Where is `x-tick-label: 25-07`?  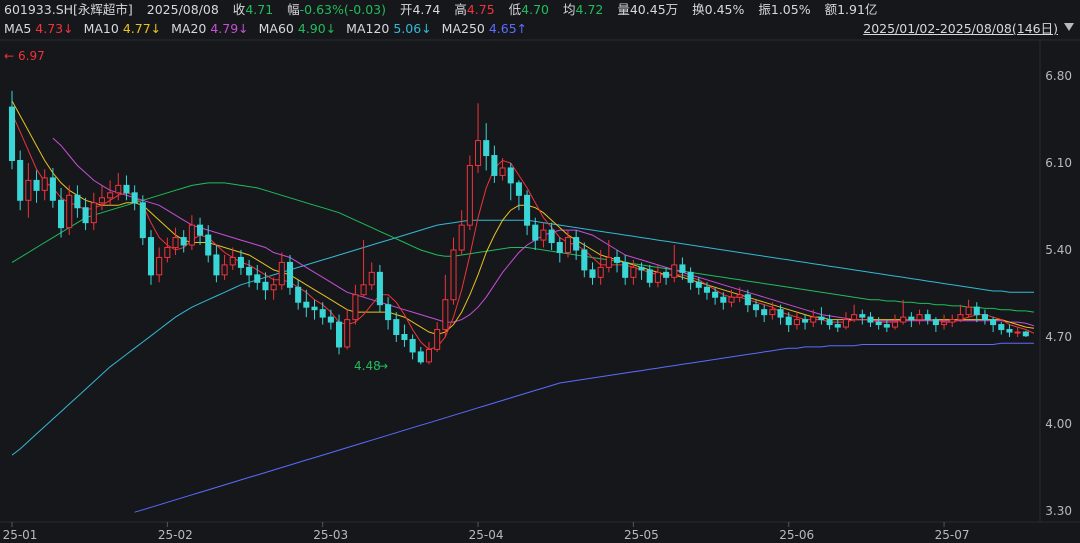 x-tick-label: 25-07 is located at coordinates (952, 535).